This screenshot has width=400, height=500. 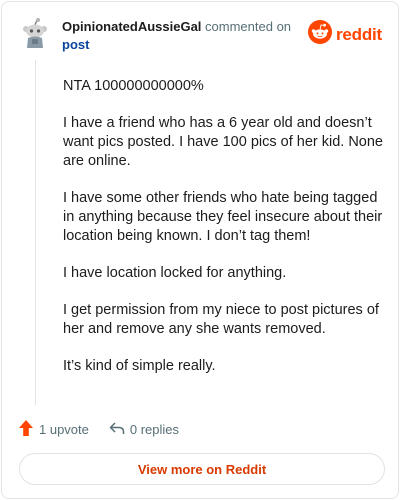 What do you see at coordinates (319, 34) in the screenshot?
I see `reddit-logo-icon` at bounding box center [319, 34].